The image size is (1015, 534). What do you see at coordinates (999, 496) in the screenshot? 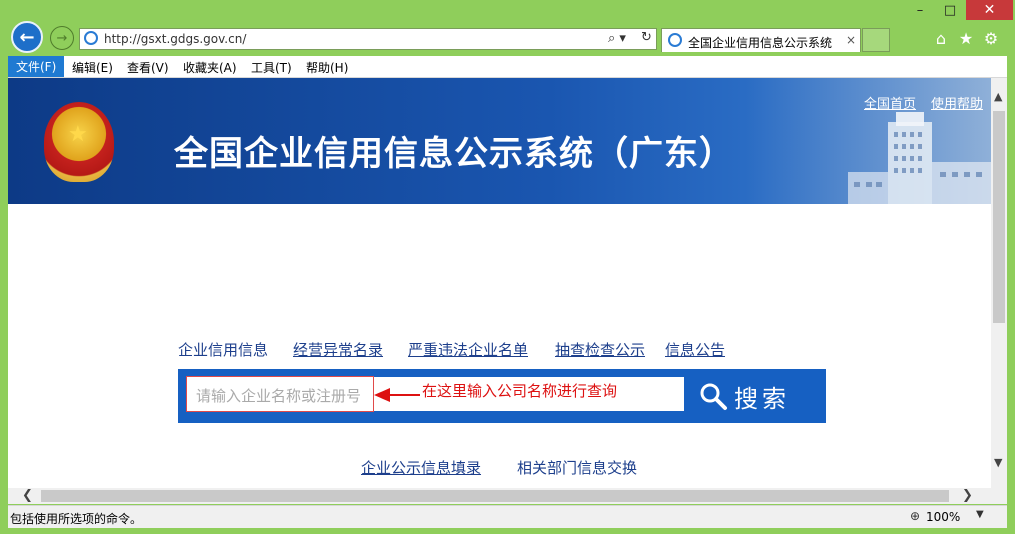
I see `scrollbar-corner` at bounding box center [999, 496].